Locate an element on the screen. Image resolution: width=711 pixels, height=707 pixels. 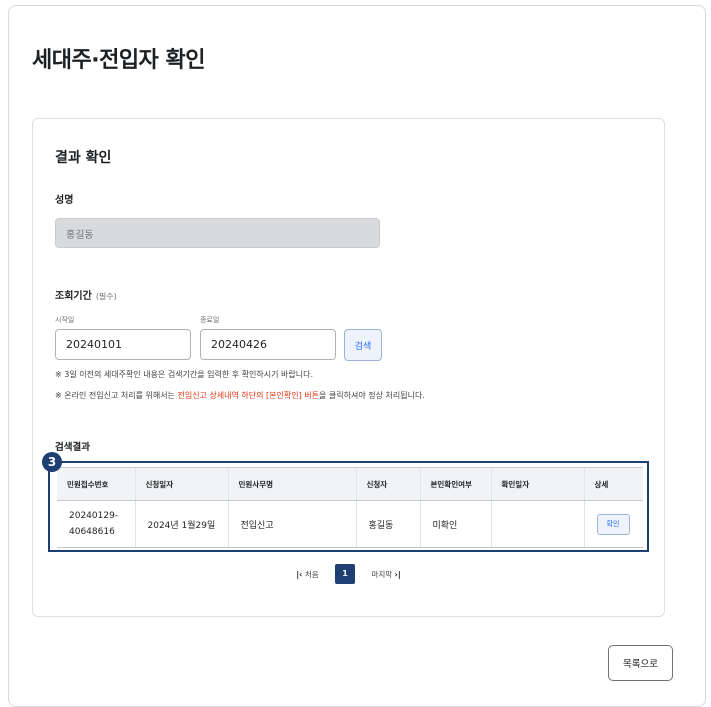
page-title: 세대주·전입자 확인 is located at coordinates (118, 60).